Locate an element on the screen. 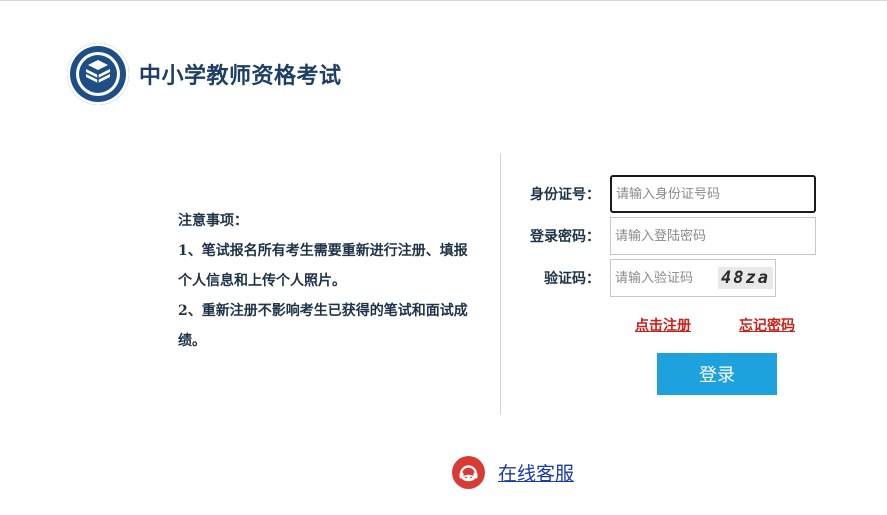  captcha-image: 48za is located at coordinates (746, 278).